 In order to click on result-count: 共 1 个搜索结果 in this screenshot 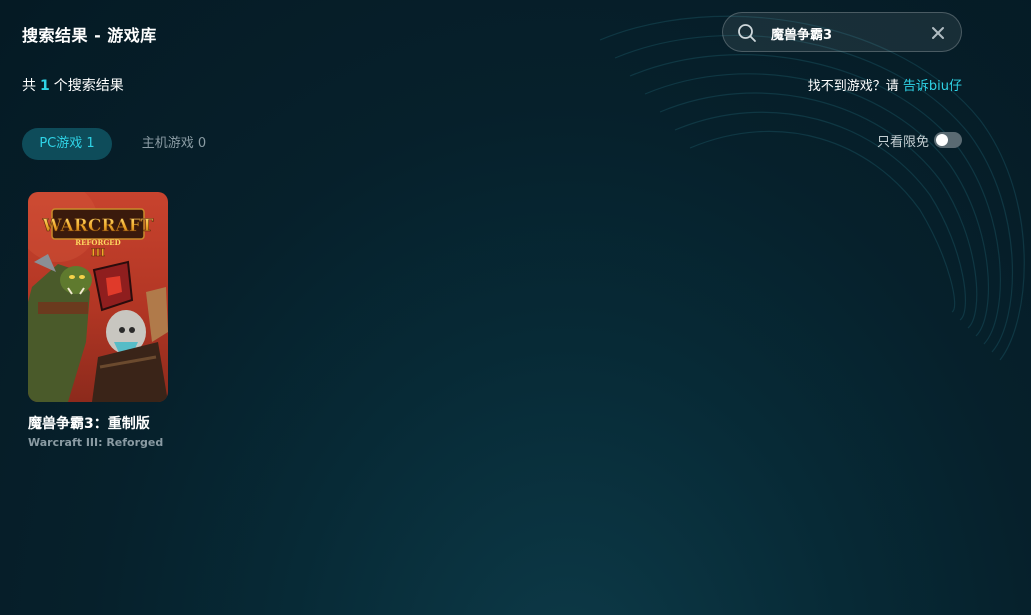, I will do `click(73, 85)`.